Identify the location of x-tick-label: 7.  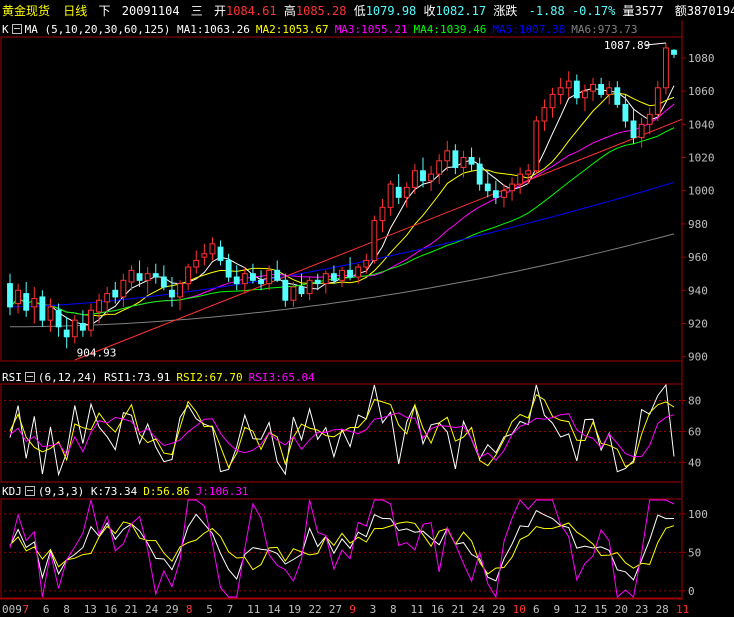
(25, 609).